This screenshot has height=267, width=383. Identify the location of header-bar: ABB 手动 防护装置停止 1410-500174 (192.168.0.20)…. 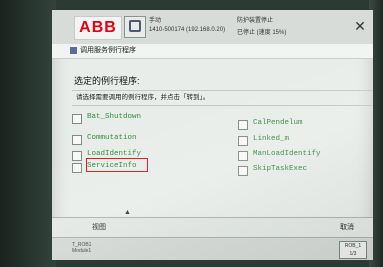
(212, 27).